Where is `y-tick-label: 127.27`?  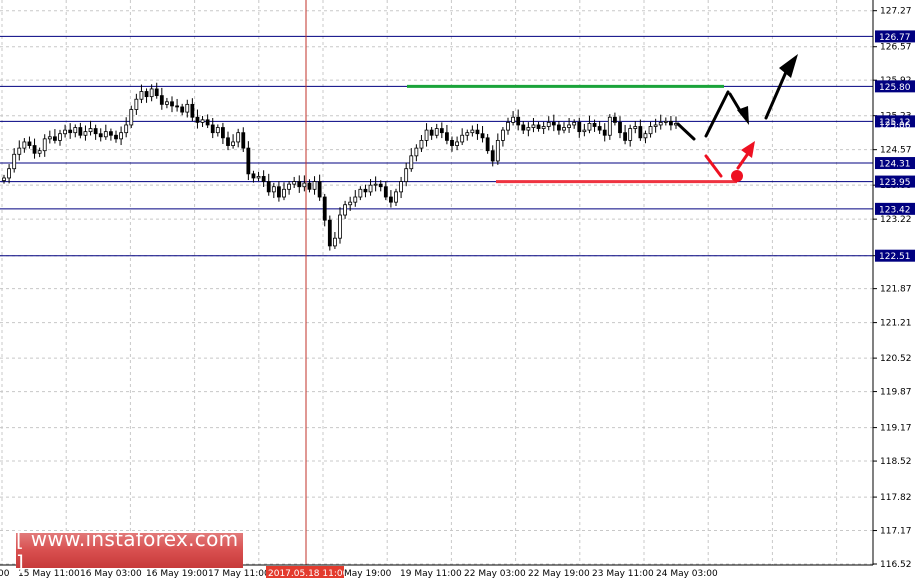
y-tick-label: 127.27 is located at coordinates (896, 12).